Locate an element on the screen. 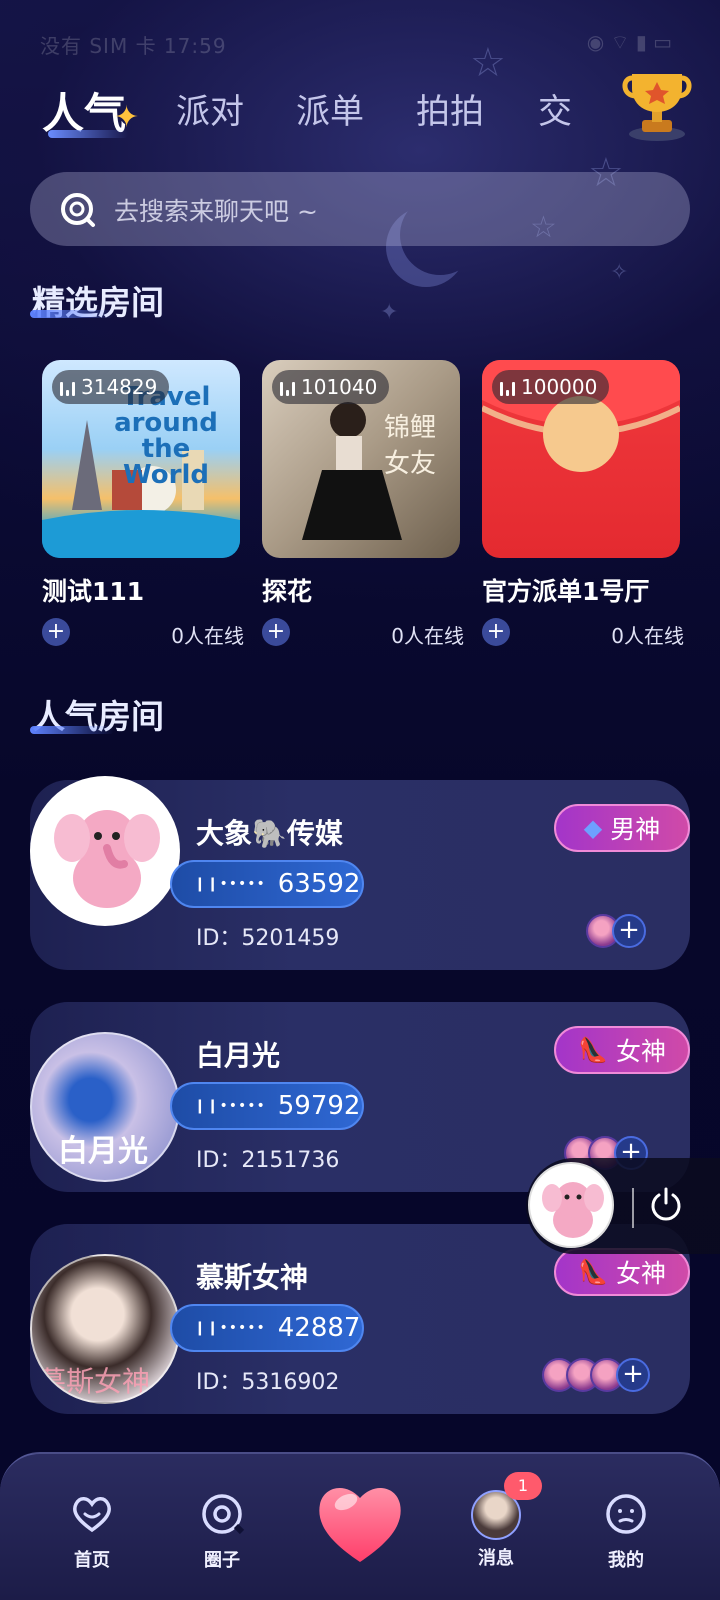 The height and width of the screenshot is (1600, 720). floating-room-avatar is located at coordinates (571, 1205).